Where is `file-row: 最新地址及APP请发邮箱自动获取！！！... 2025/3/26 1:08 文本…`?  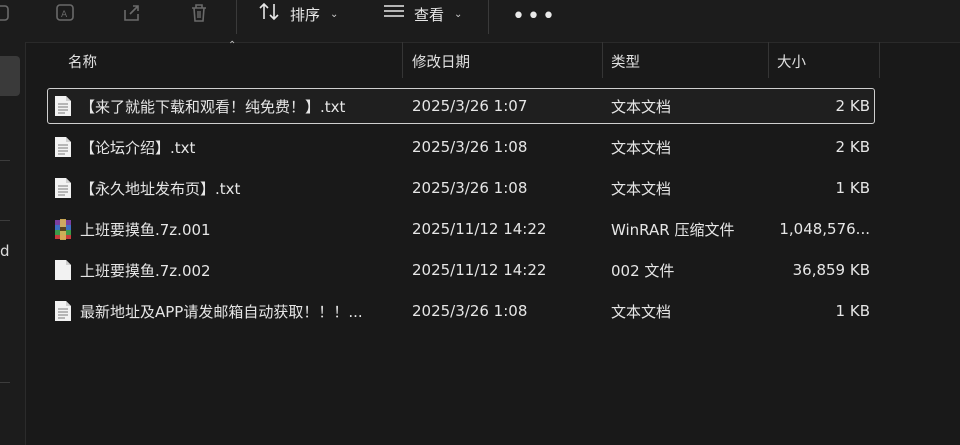
file-row: 最新地址及APP请发邮箱自动获取！！！... 2025/3/26 1:08 文本… is located at coordinates (461, 311).